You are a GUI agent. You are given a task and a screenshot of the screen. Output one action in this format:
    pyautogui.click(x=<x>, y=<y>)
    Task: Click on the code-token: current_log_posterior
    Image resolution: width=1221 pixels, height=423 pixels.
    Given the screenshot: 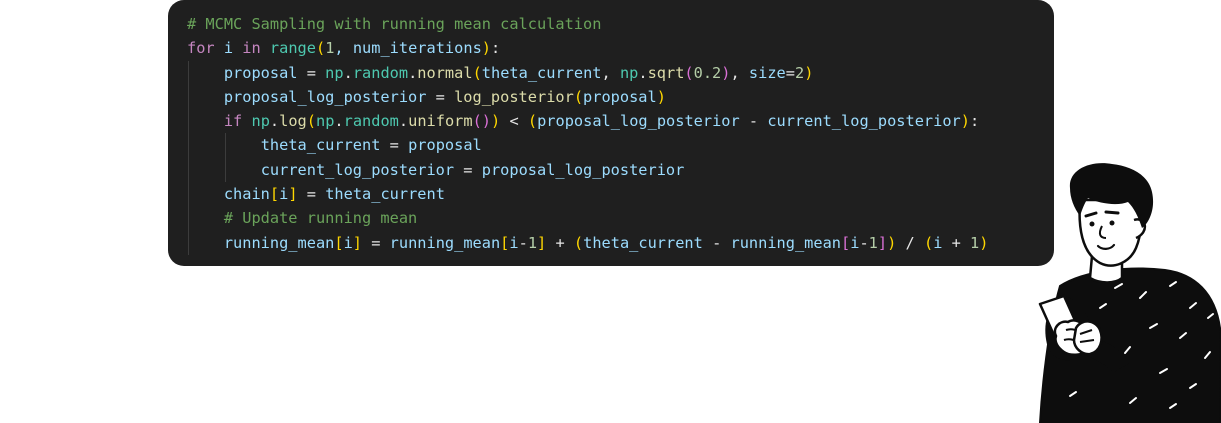 What is the action you would take?
    pyautogui.click(x=864, y=121)
    